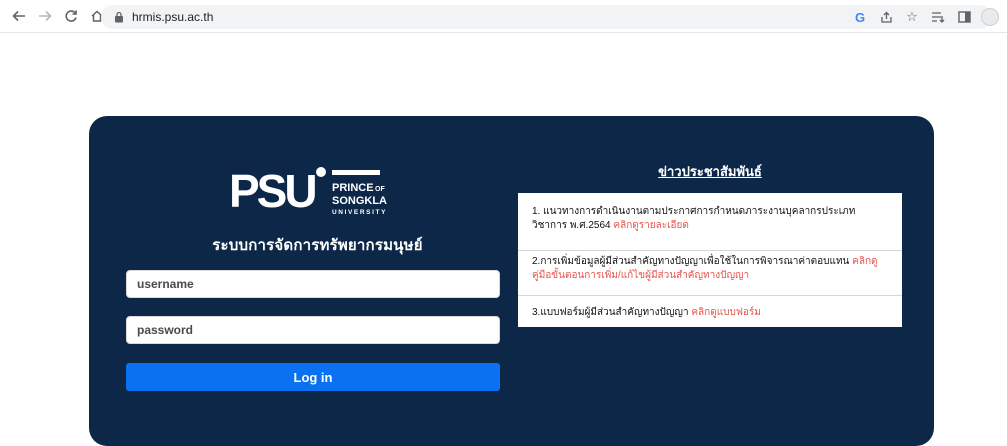  What do you see at coordinates (726, 312) in the screenshot?
I see `news-item-link: คลิกดูแบบฟอร์ม` at bounding box center [726, 312].